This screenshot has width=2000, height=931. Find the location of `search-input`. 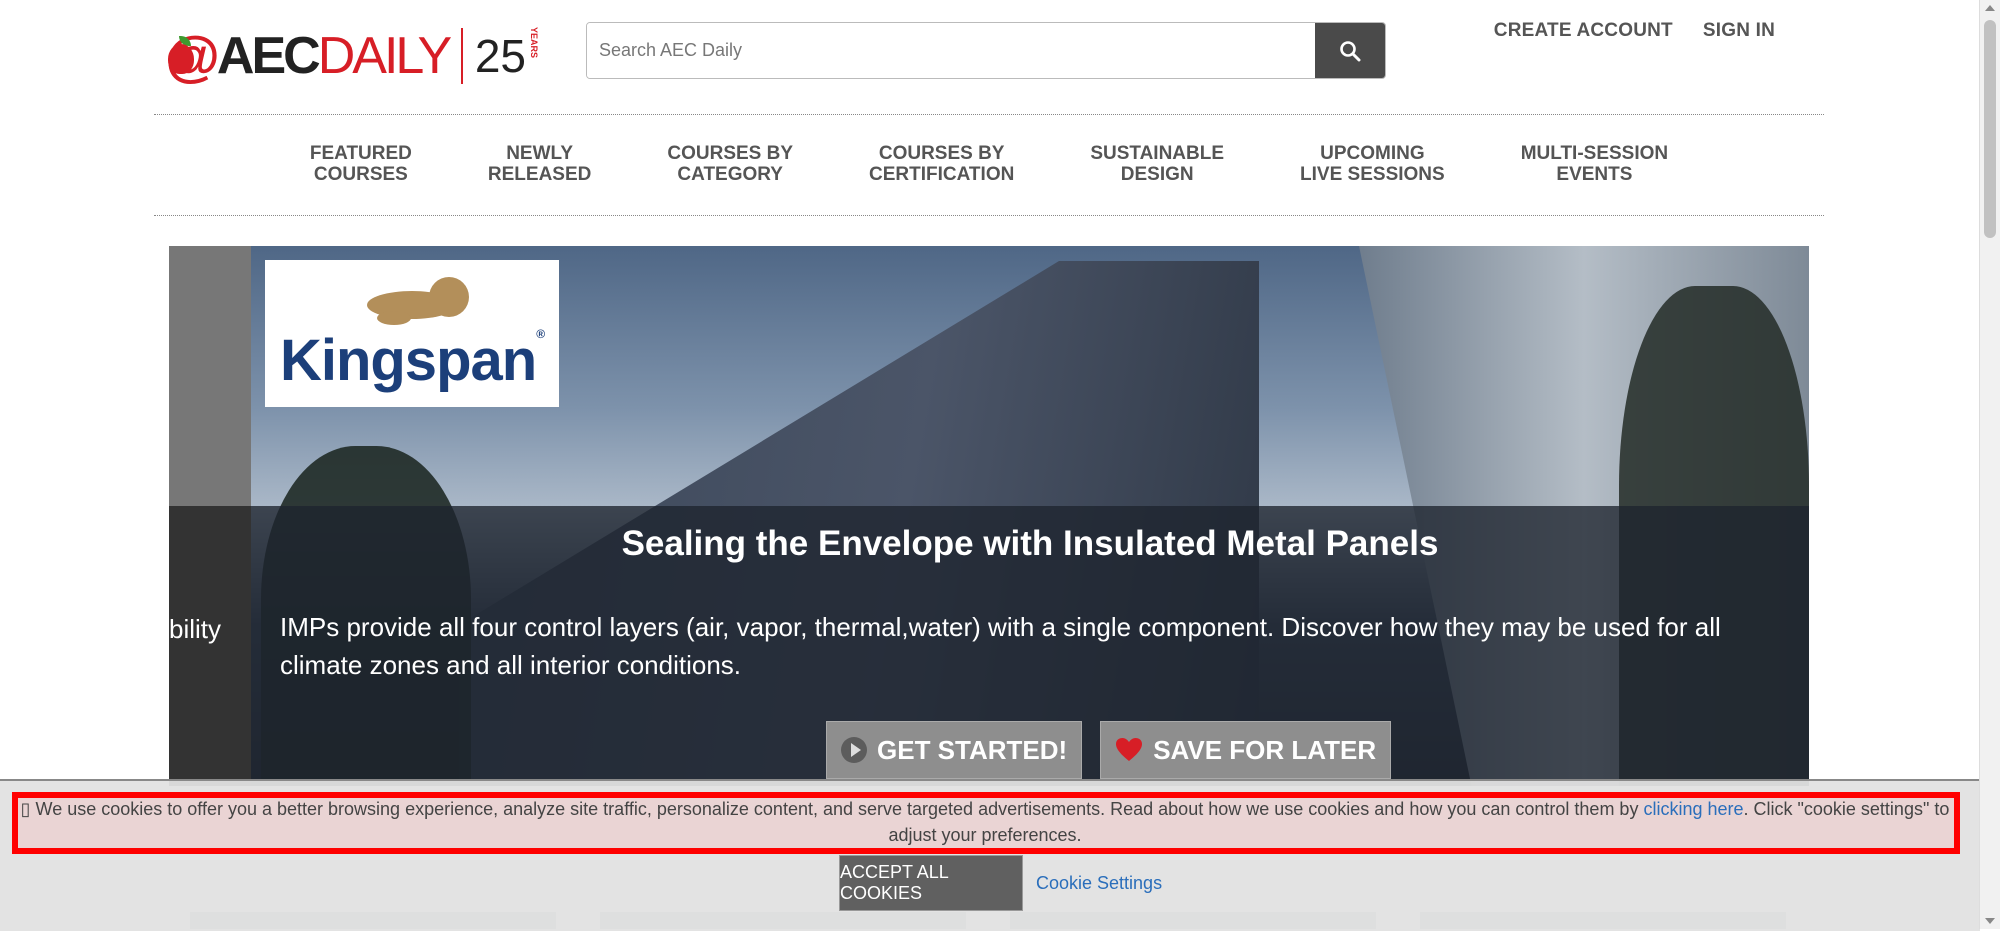

search-input is located at coordinates (951, 50).